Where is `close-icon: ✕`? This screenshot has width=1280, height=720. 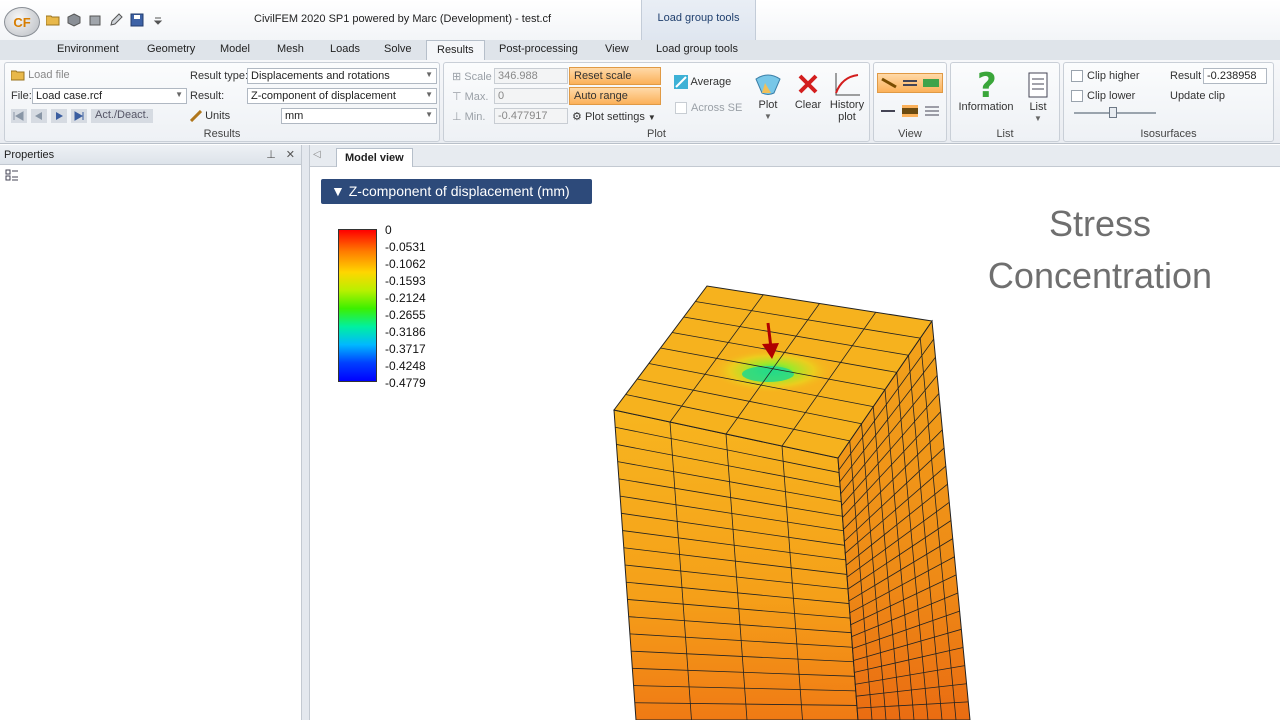
close-icon: ✕ is located at coordinates (290, 154).